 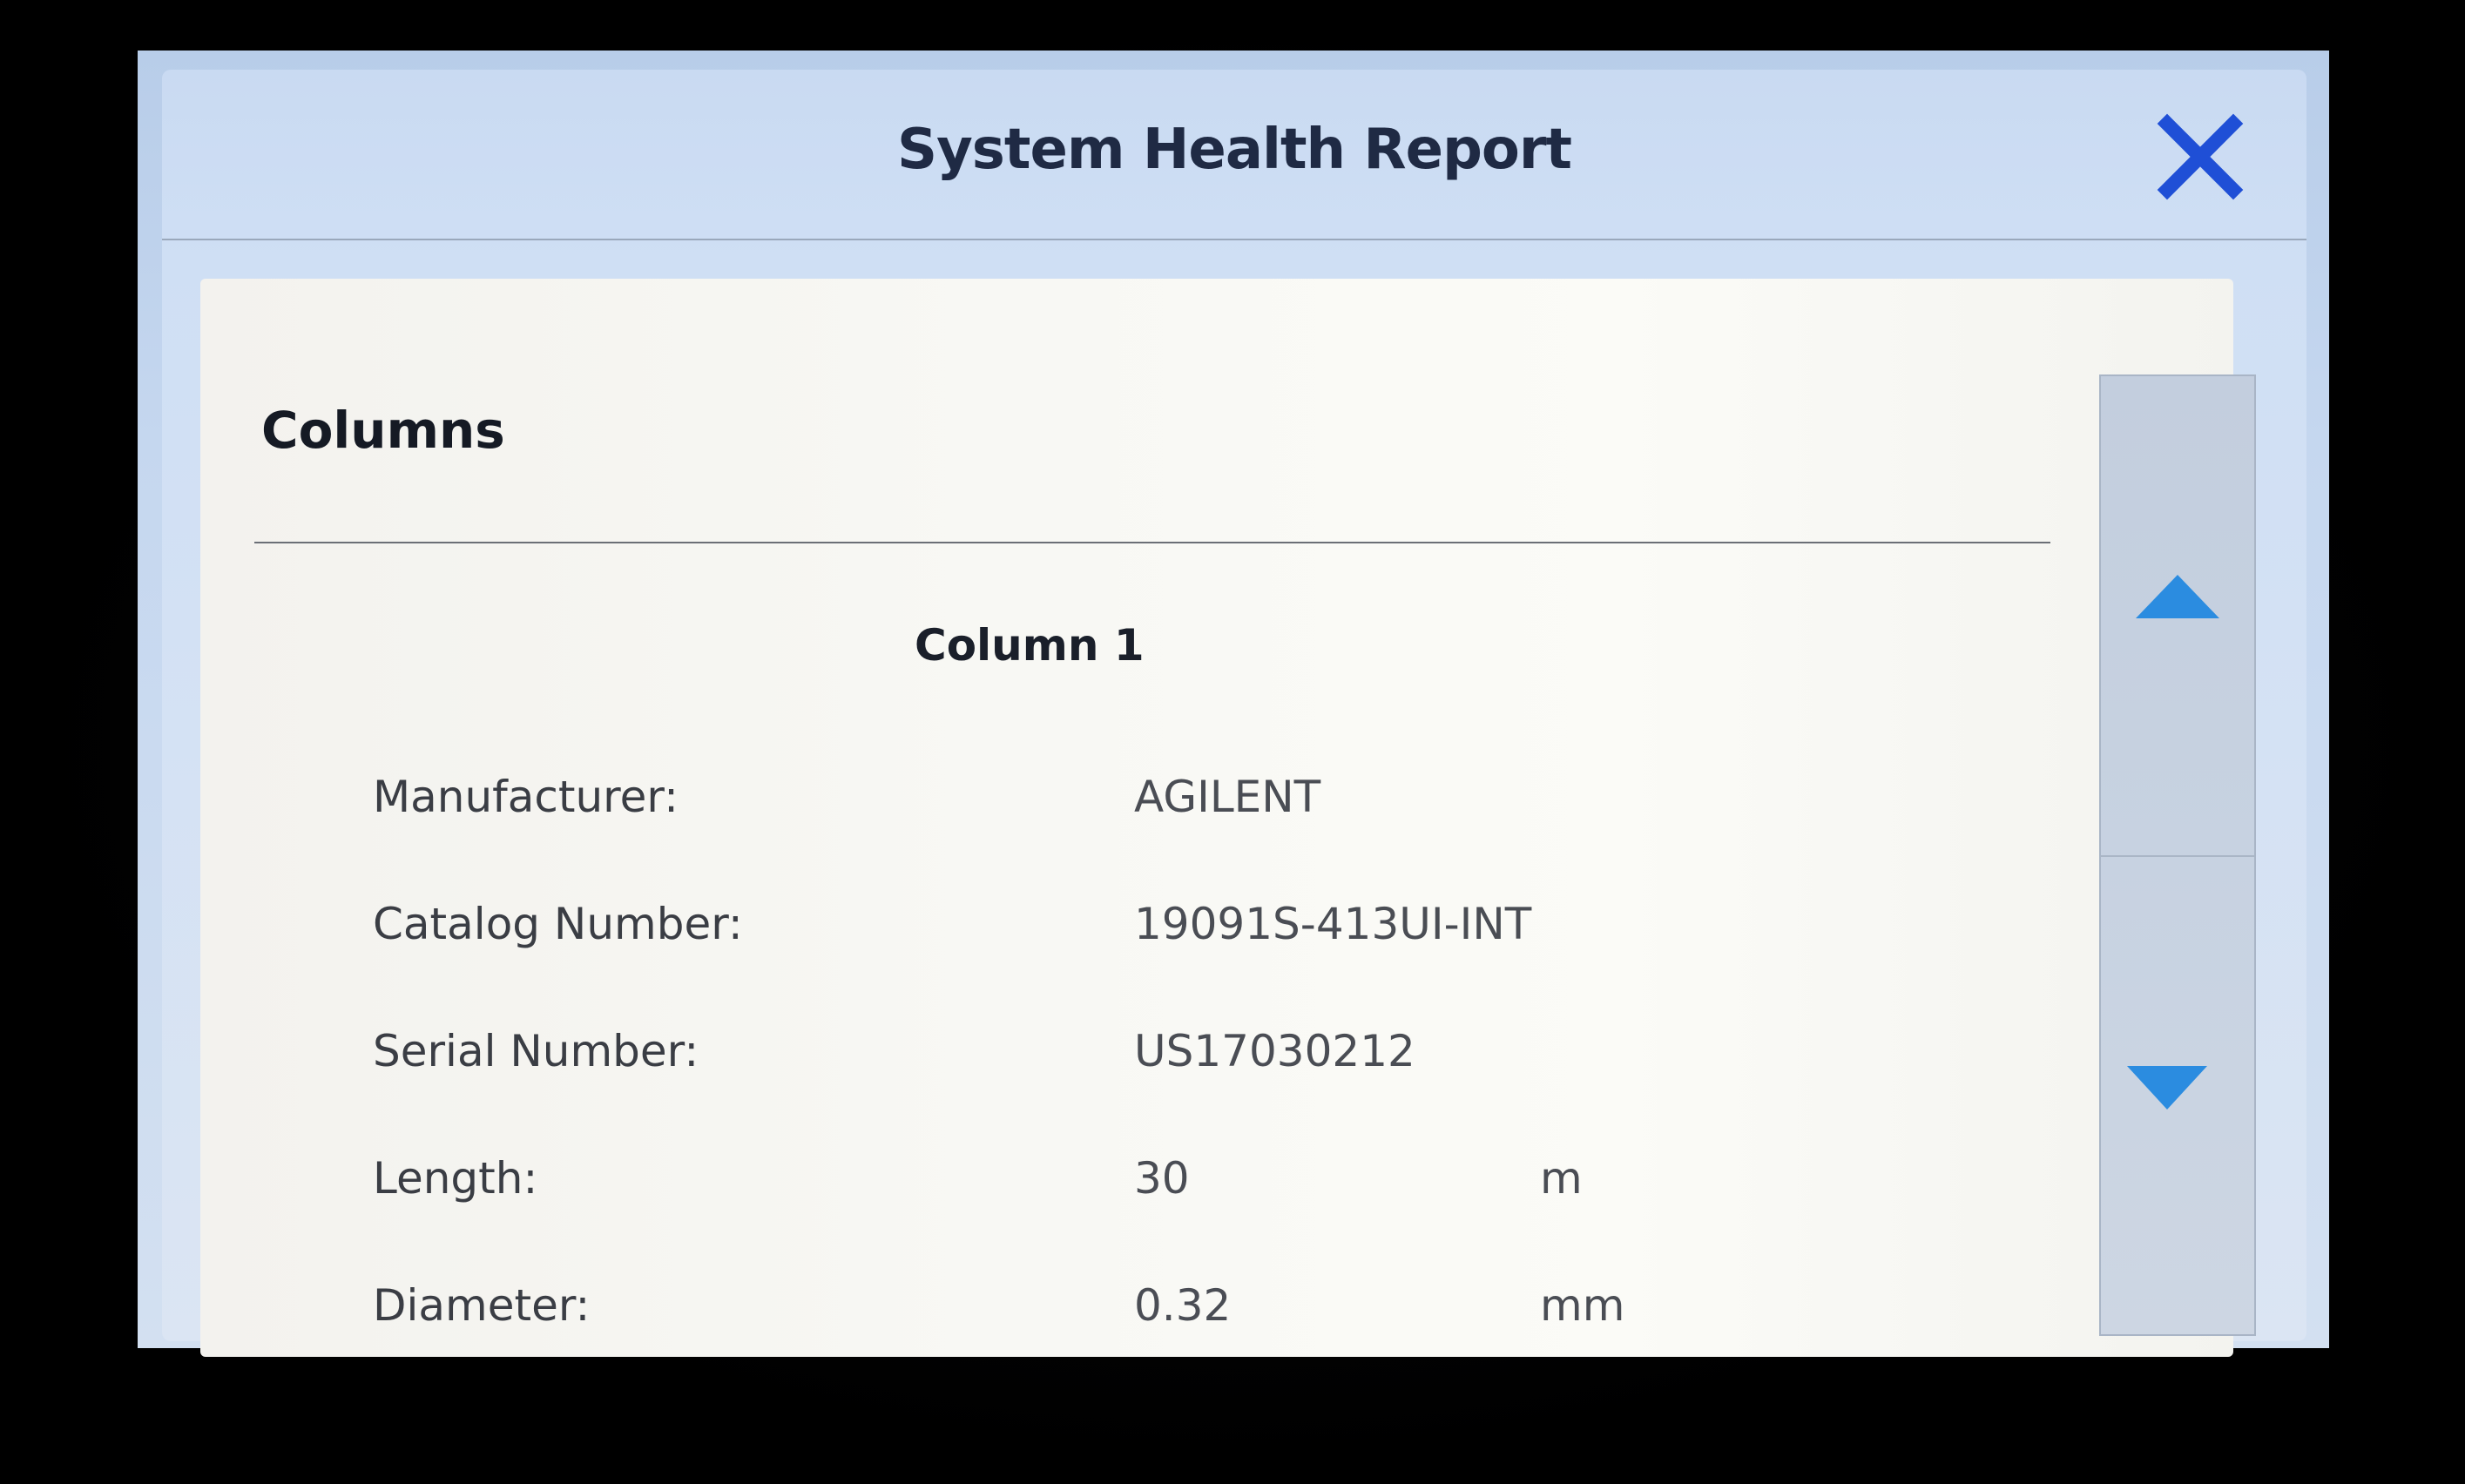 What do you see at coordinates (558, 924) in the screenshot?
I see `catalog-number-label: Catalog Number:` at bounding box center [558, 924].